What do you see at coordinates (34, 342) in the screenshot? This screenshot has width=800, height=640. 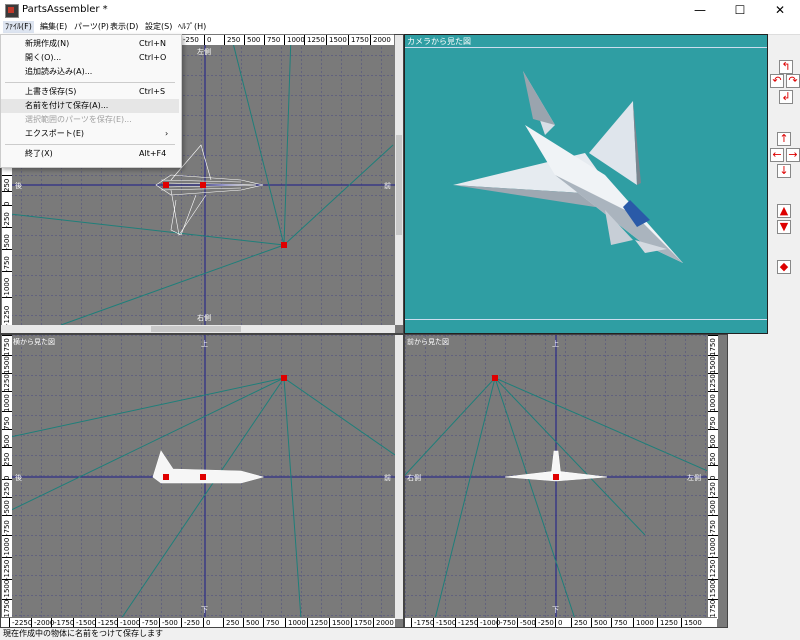 I see `side-view-title: 横から見た図` at bounding box center [34, 342].